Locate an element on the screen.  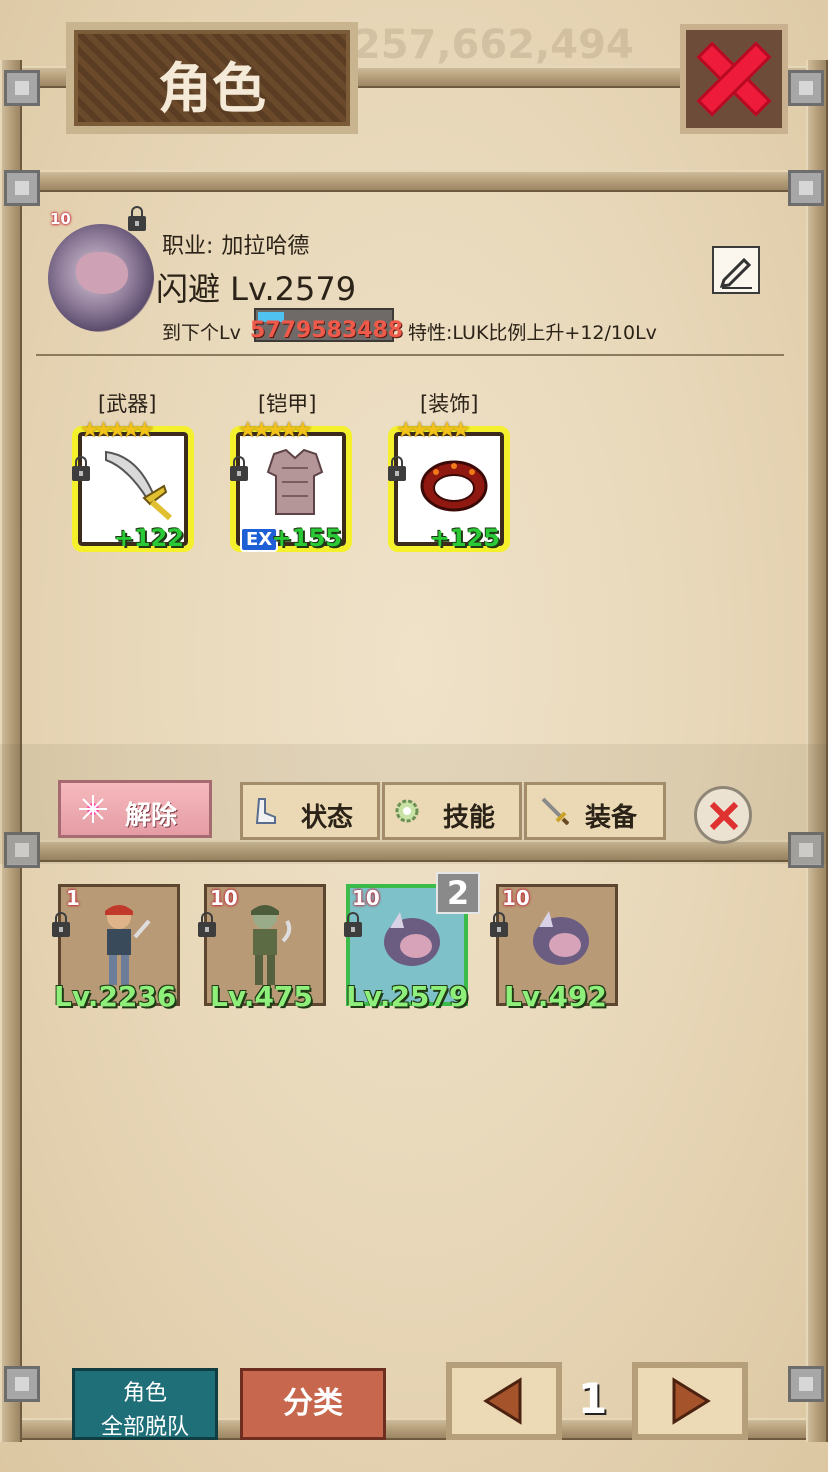
enhance-level: +122 is located at coordinates (148, 538).